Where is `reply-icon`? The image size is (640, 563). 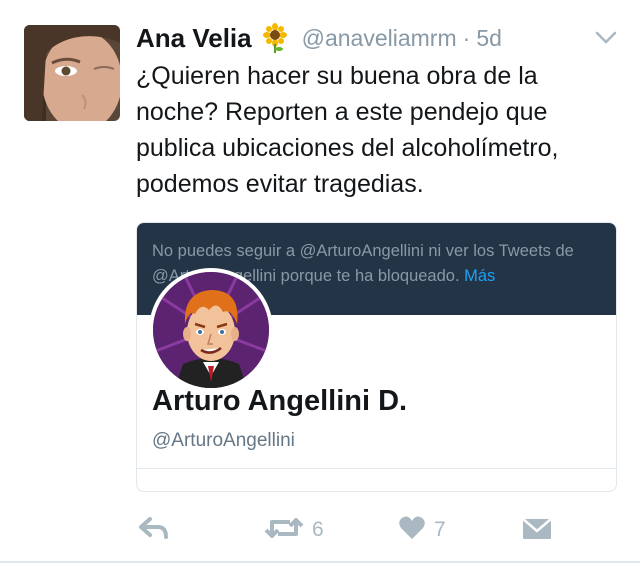
reply-icon is located at coordinates (154, 530).